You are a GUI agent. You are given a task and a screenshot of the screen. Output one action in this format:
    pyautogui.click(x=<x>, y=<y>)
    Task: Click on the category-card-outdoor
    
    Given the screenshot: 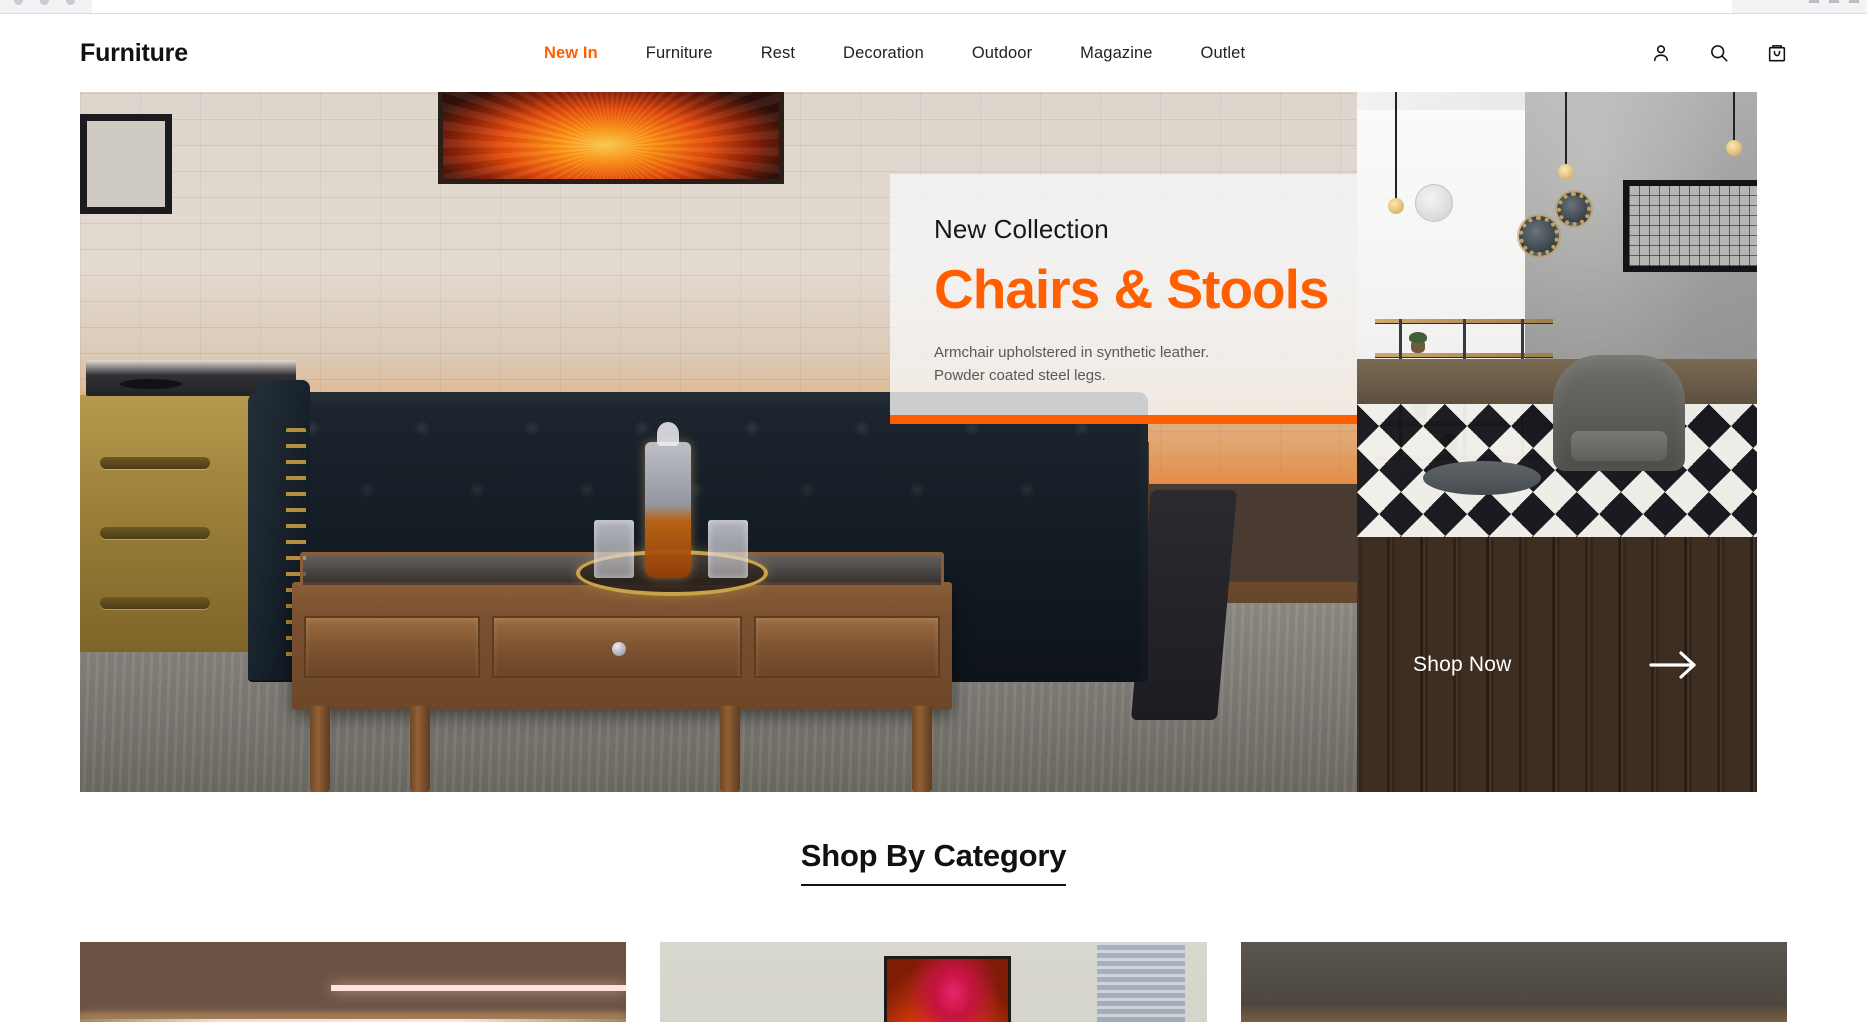 What is the action you would take?
    pyautogui.click(x=1513, y=982)
    